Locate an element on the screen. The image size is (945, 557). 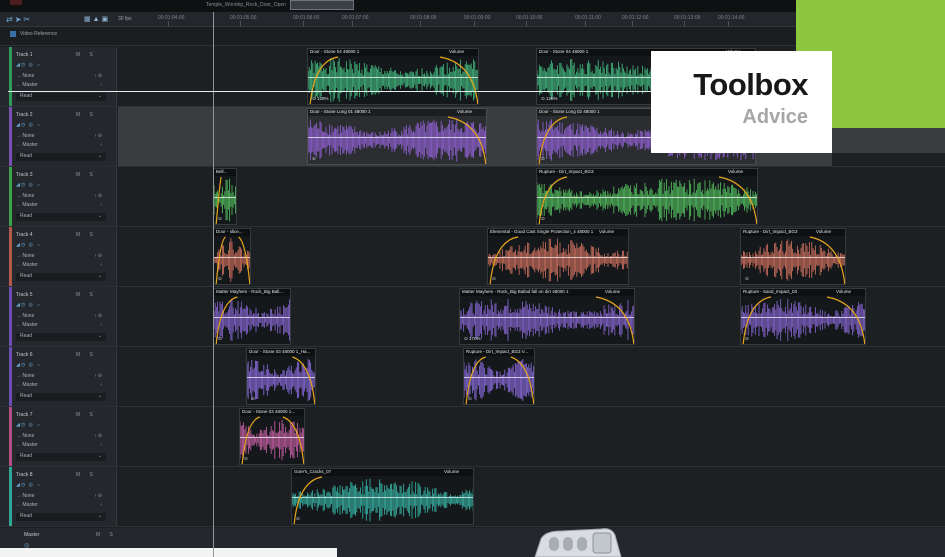
cut-icon: ✂ is located at coordinates (27, 19).